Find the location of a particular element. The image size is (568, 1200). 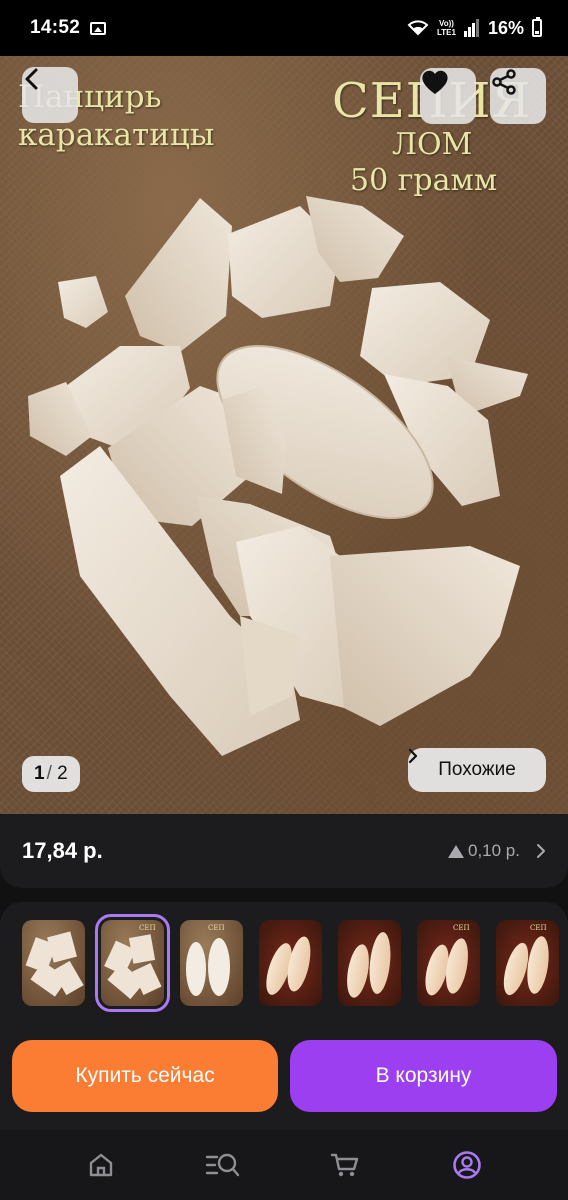

buy-now-button: Купить сейчас is located at coordinates (145, 1076).